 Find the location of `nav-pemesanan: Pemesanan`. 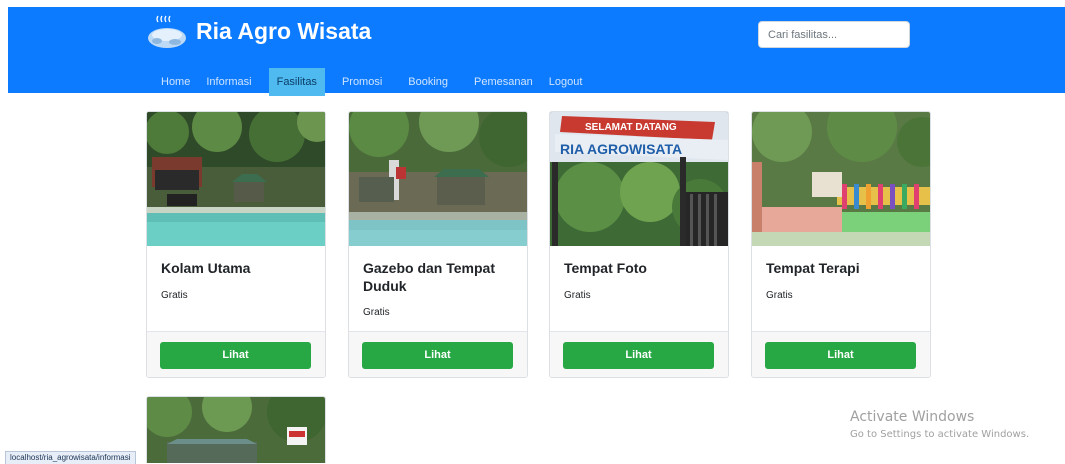

nav-pemesanan: Pemesanan is located at coordinates (503, 82).